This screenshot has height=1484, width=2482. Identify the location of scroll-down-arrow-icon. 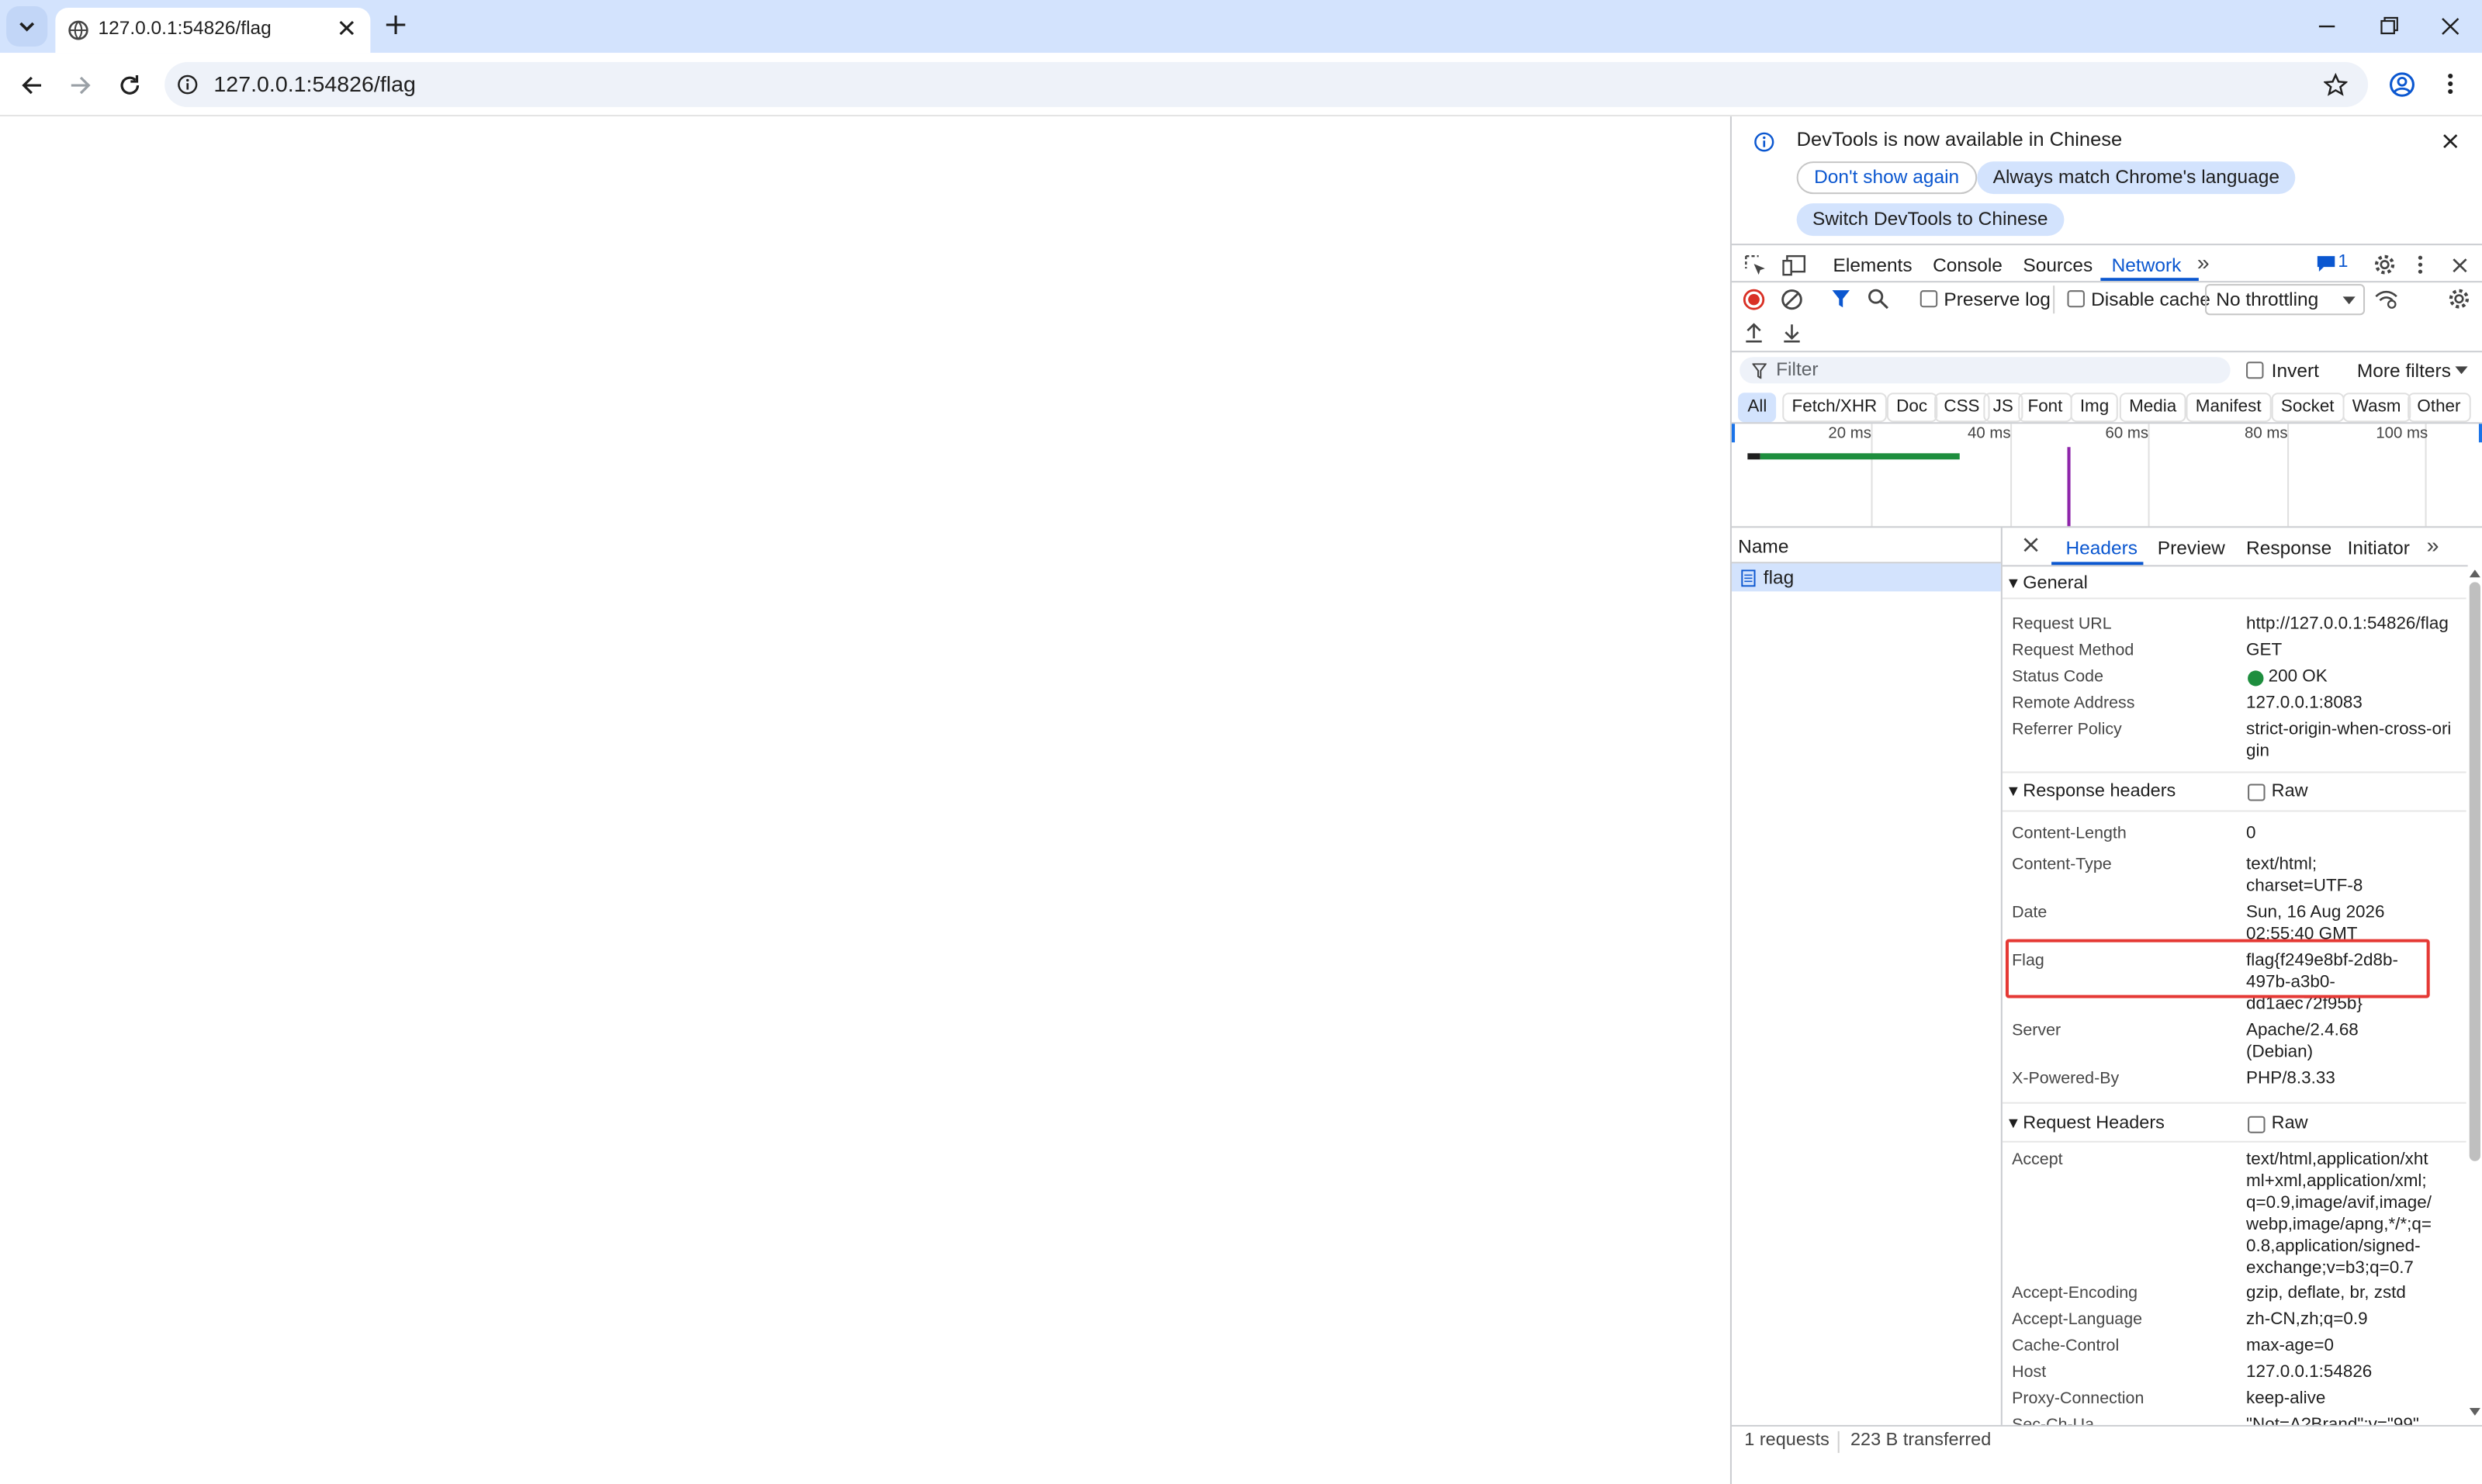
(2474, 1411).